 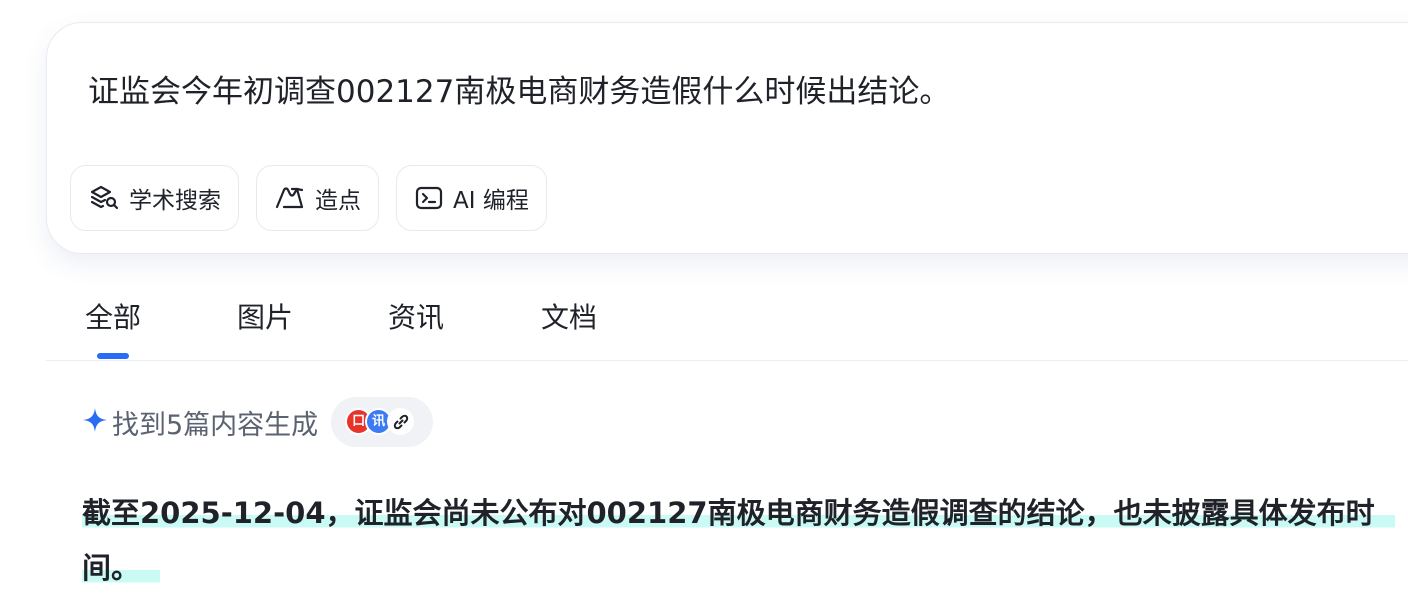 What do you see at coordinates (290, 198) in the screenshot?
I see `create-point-icon` at bounding box center [290, 198].